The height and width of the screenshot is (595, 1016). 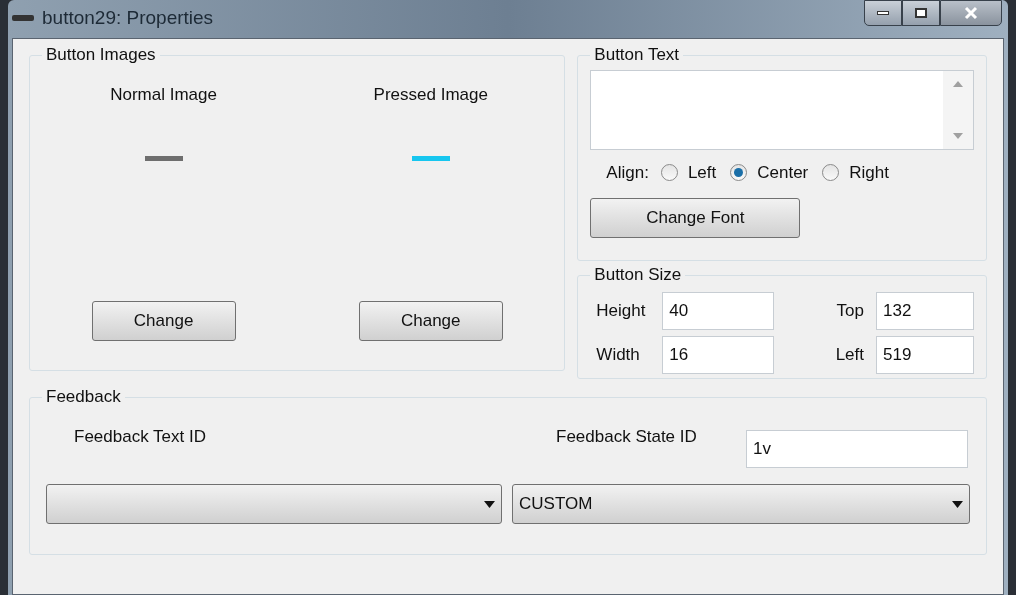 What do you see at coordinates (626, 437) in the screenshot?
I see `feedback-state-id-label: Feedback State ID` at bounding box center [626, 437].